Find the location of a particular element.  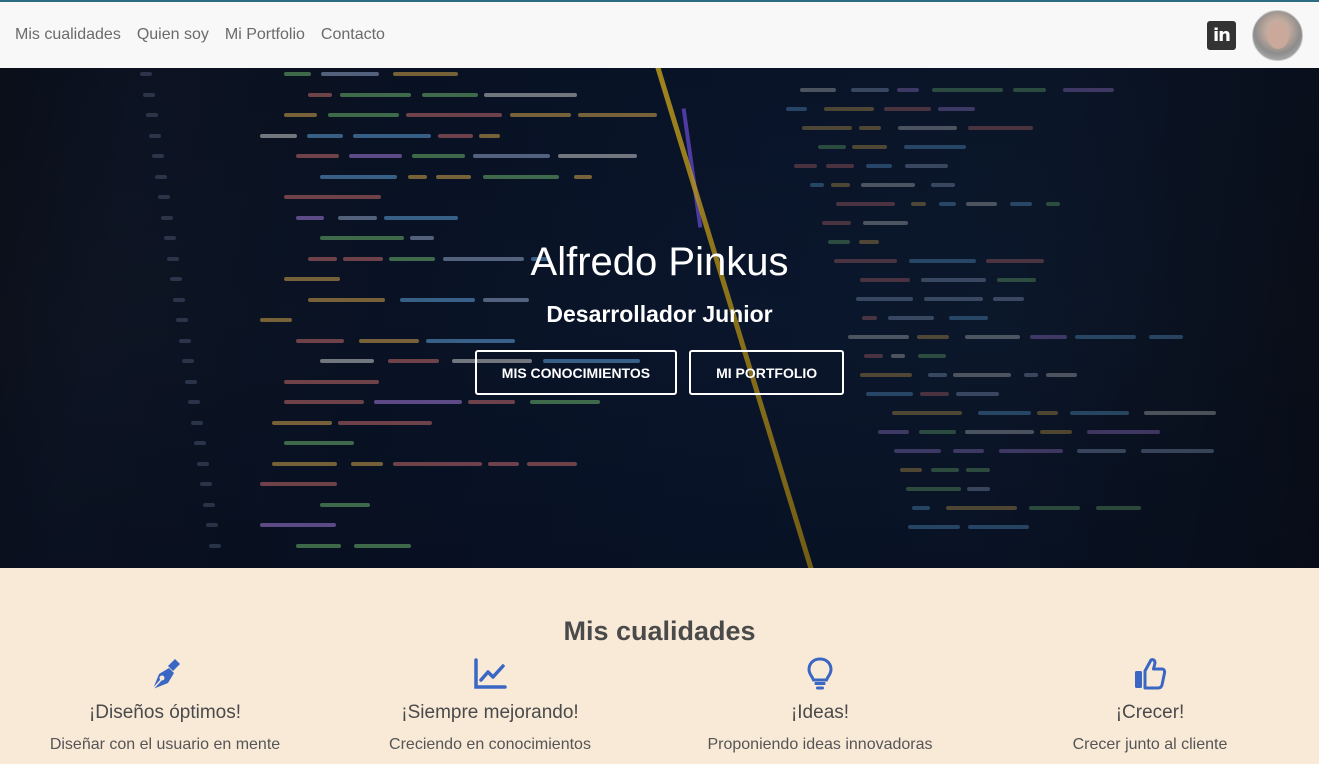

nav-link-quien-soy: Quien soy is located at coordinates (173, 35).